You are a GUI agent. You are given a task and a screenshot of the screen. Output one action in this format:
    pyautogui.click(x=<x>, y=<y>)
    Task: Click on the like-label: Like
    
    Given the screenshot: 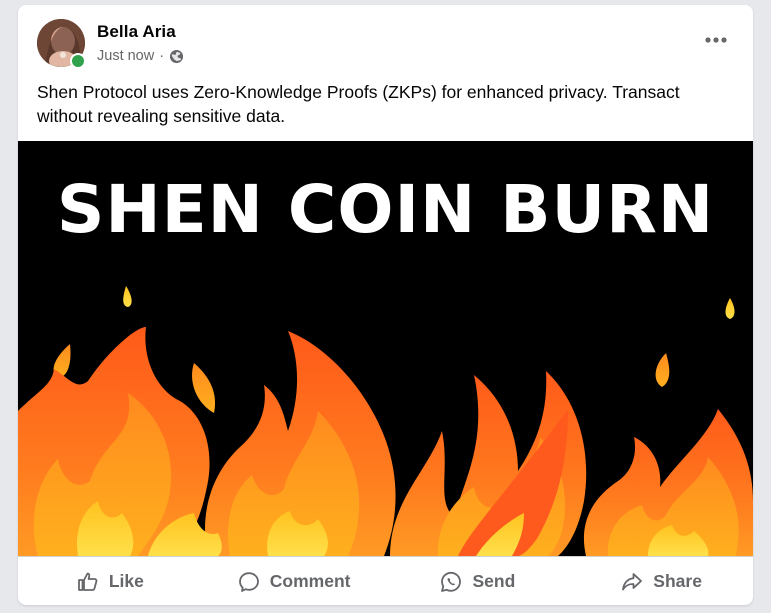 What is the action you would take?
    pyautogui.click(x=126, y=581)
    